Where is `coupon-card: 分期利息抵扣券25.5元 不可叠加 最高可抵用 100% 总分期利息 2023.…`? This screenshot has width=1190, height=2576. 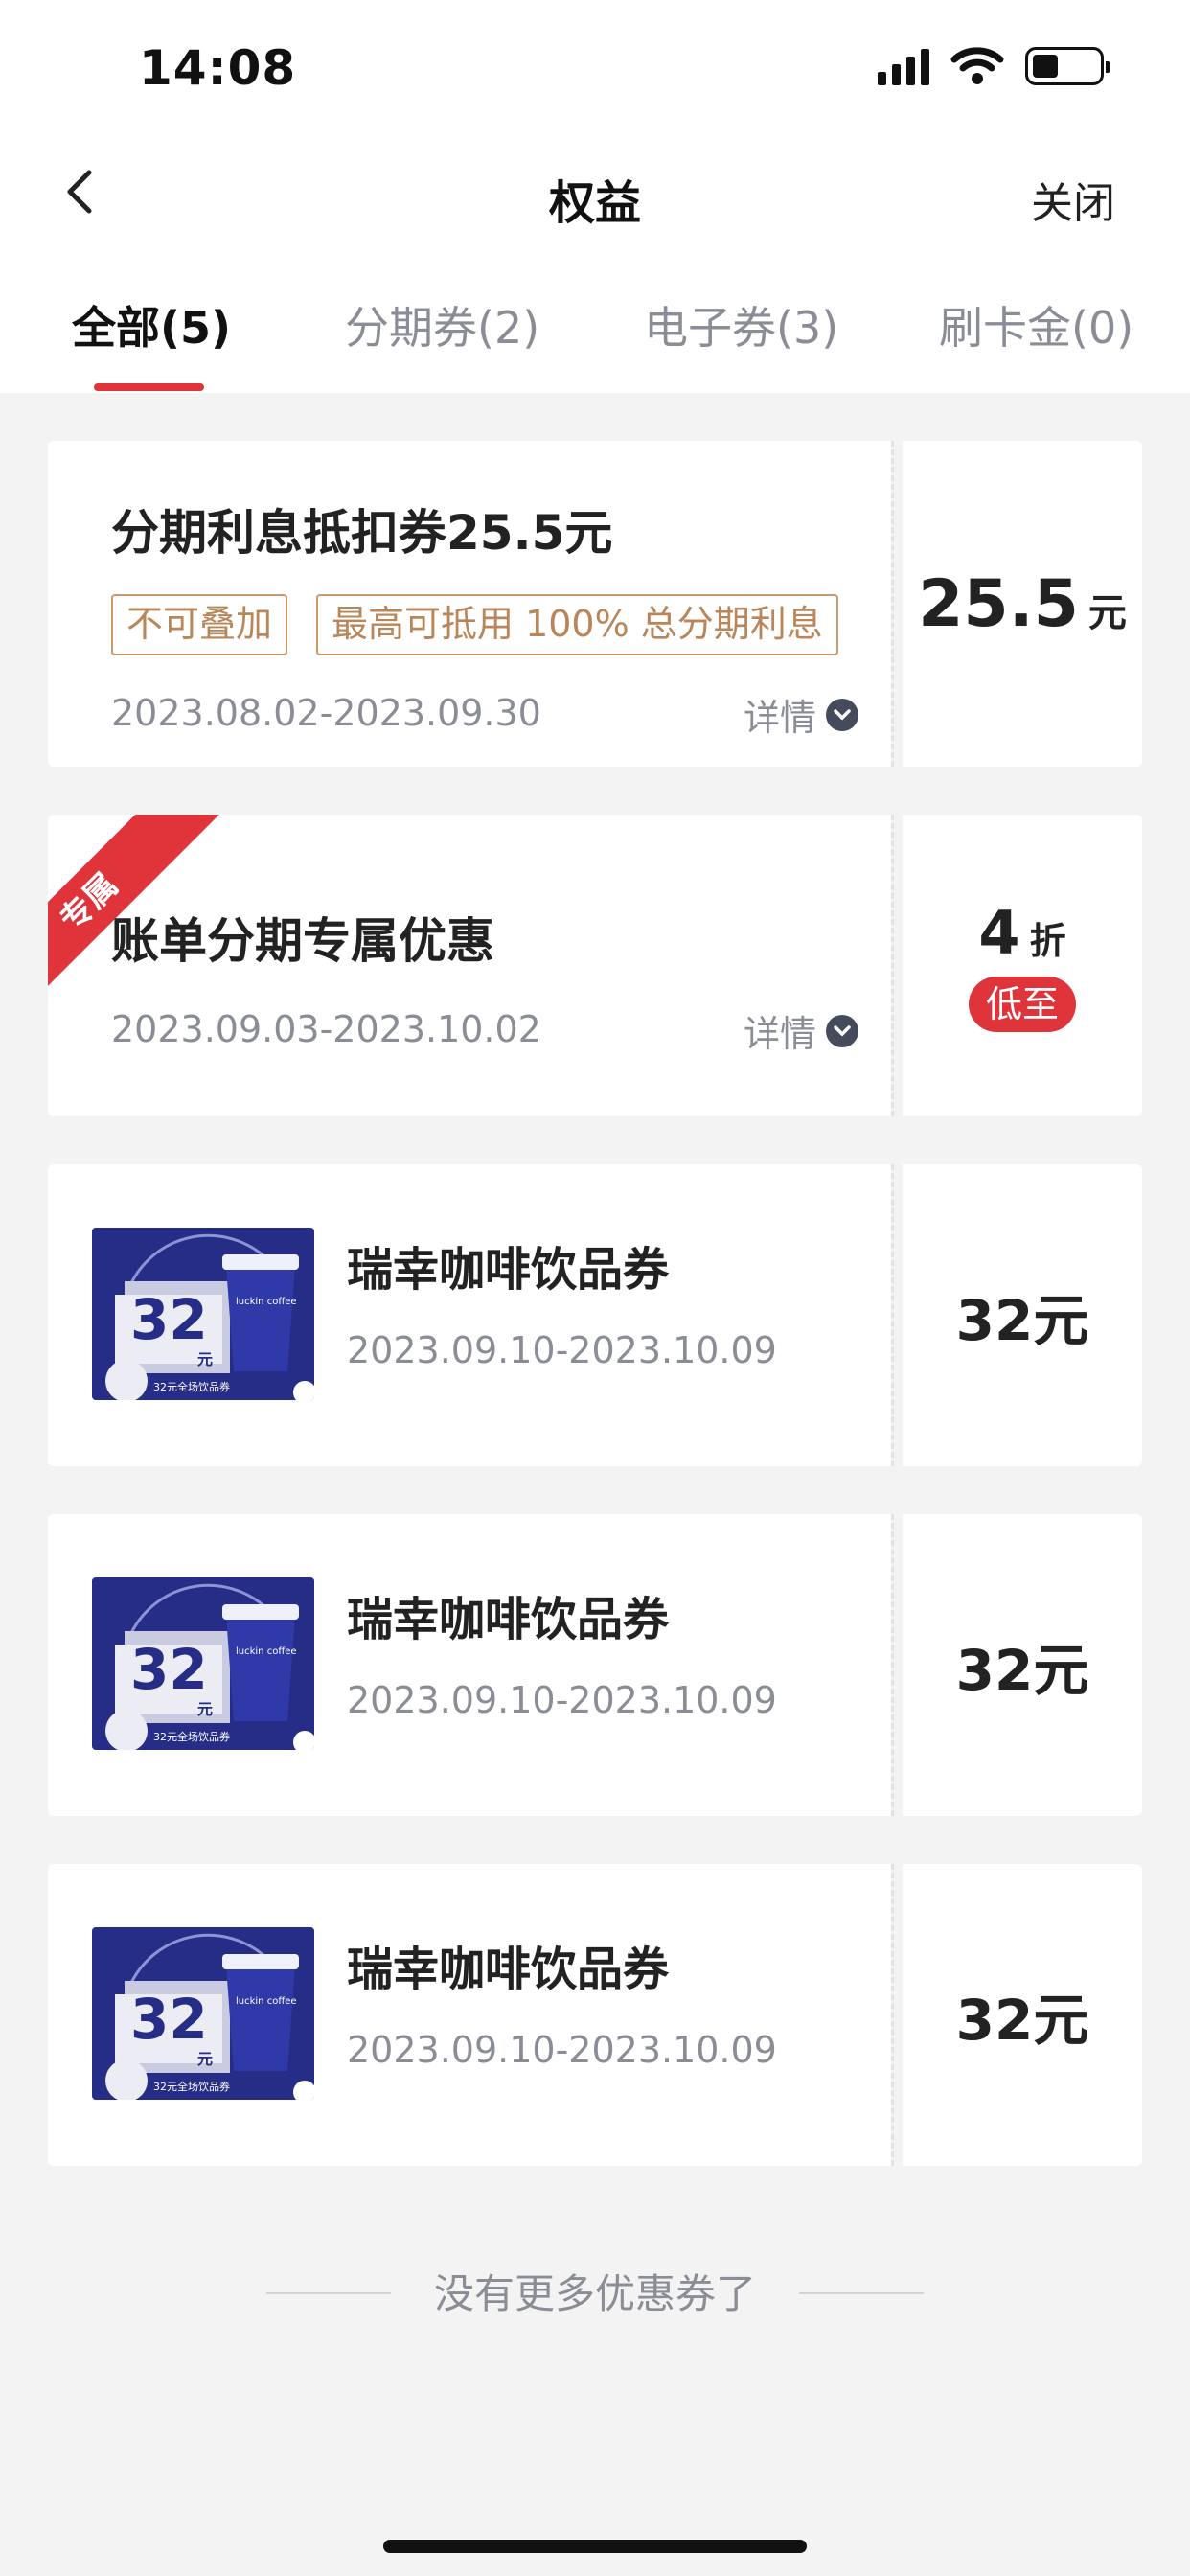
coupon-card: 分期利息抵扣券25.5元 不可叠加 最高可抵用 100% 总分期利息 2023.… is located at coordinates (595, 604).